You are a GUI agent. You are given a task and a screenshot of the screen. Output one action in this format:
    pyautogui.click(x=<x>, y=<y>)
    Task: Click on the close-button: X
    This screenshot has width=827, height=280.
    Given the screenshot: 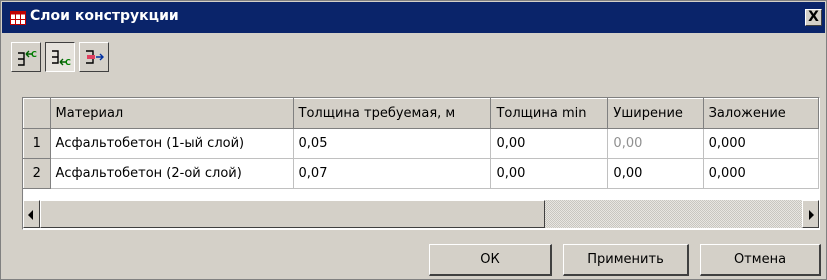 What is the action you would take?
    pyautogui.click(x=813, y=17)
    